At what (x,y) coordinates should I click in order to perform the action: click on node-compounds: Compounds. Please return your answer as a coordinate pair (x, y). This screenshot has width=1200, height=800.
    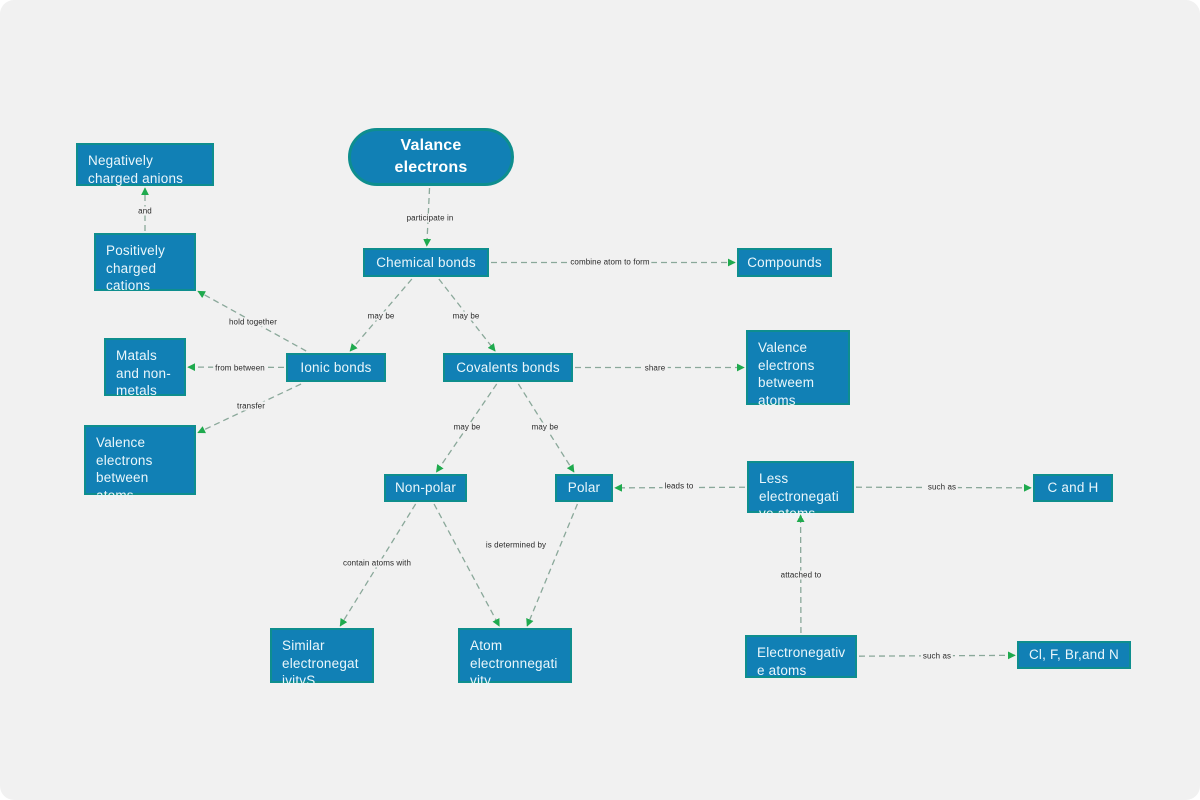
    Looking at the image, I should click on (784, 262).